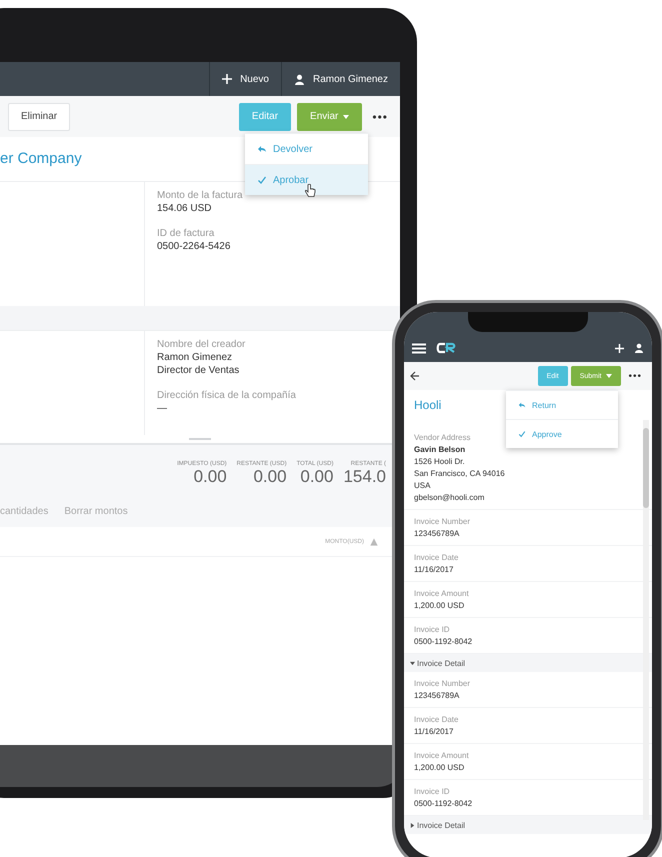 The width and height of the screenshot is (662, 857). Describe the element at coordinates (194, 246) in the screenshot. I see `field-value: 0500-2264-5426` at that location.